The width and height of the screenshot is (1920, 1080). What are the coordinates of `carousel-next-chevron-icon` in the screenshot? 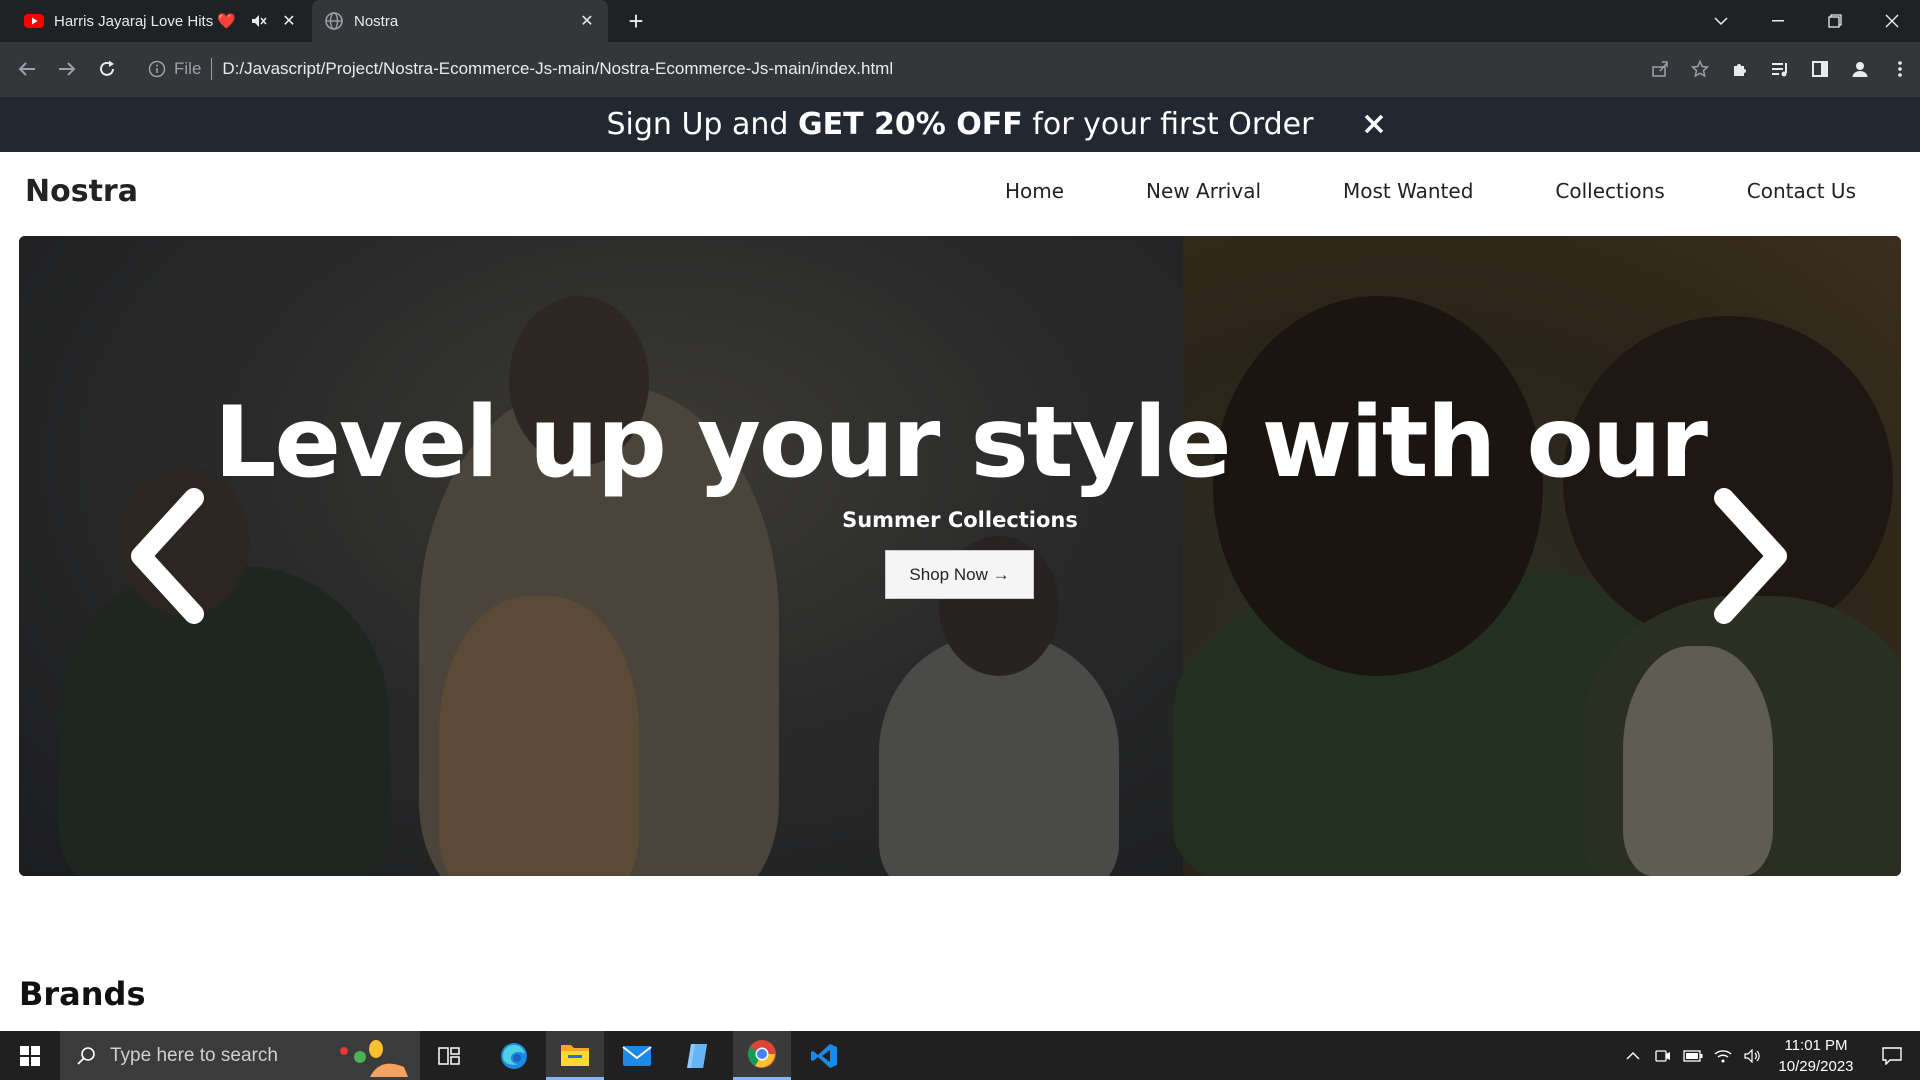 It's located at (1749, 556).